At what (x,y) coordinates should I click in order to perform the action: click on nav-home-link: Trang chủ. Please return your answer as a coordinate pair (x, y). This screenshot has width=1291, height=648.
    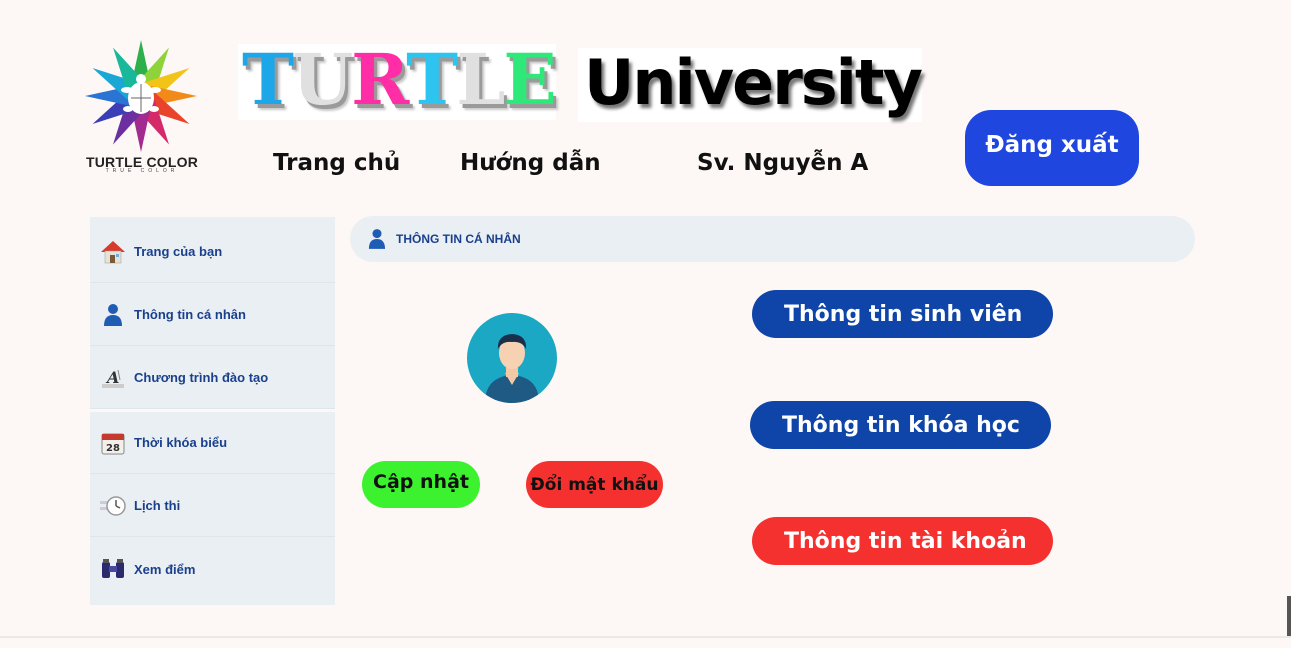
    Looking at the image, I should click on (336, 163).